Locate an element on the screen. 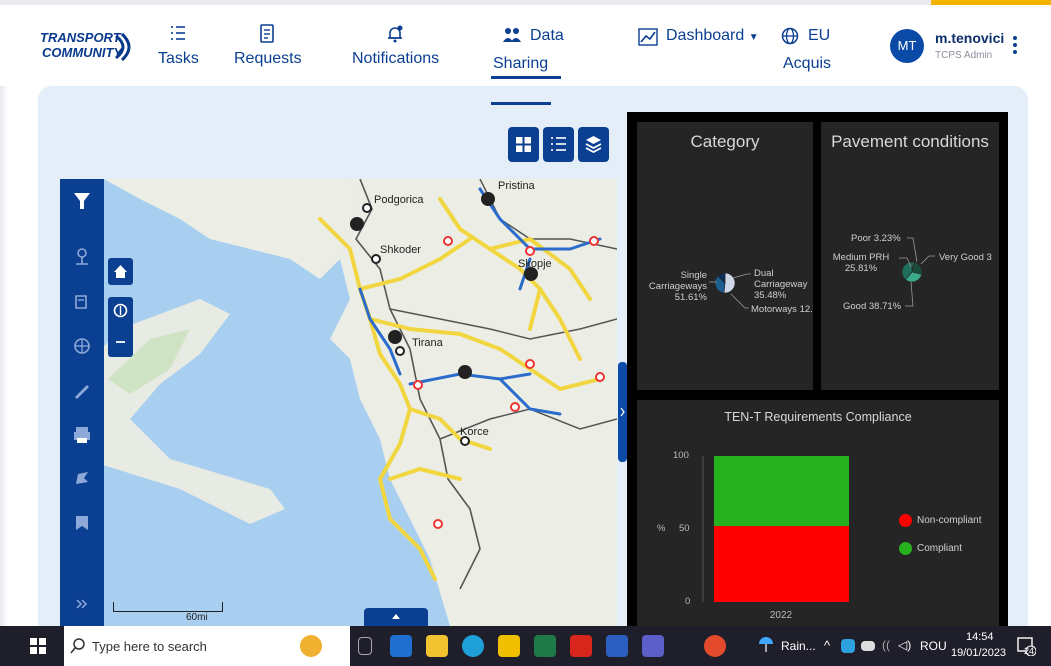  pav-poor: Poor 3.23% is located at coordinates (876, 238).